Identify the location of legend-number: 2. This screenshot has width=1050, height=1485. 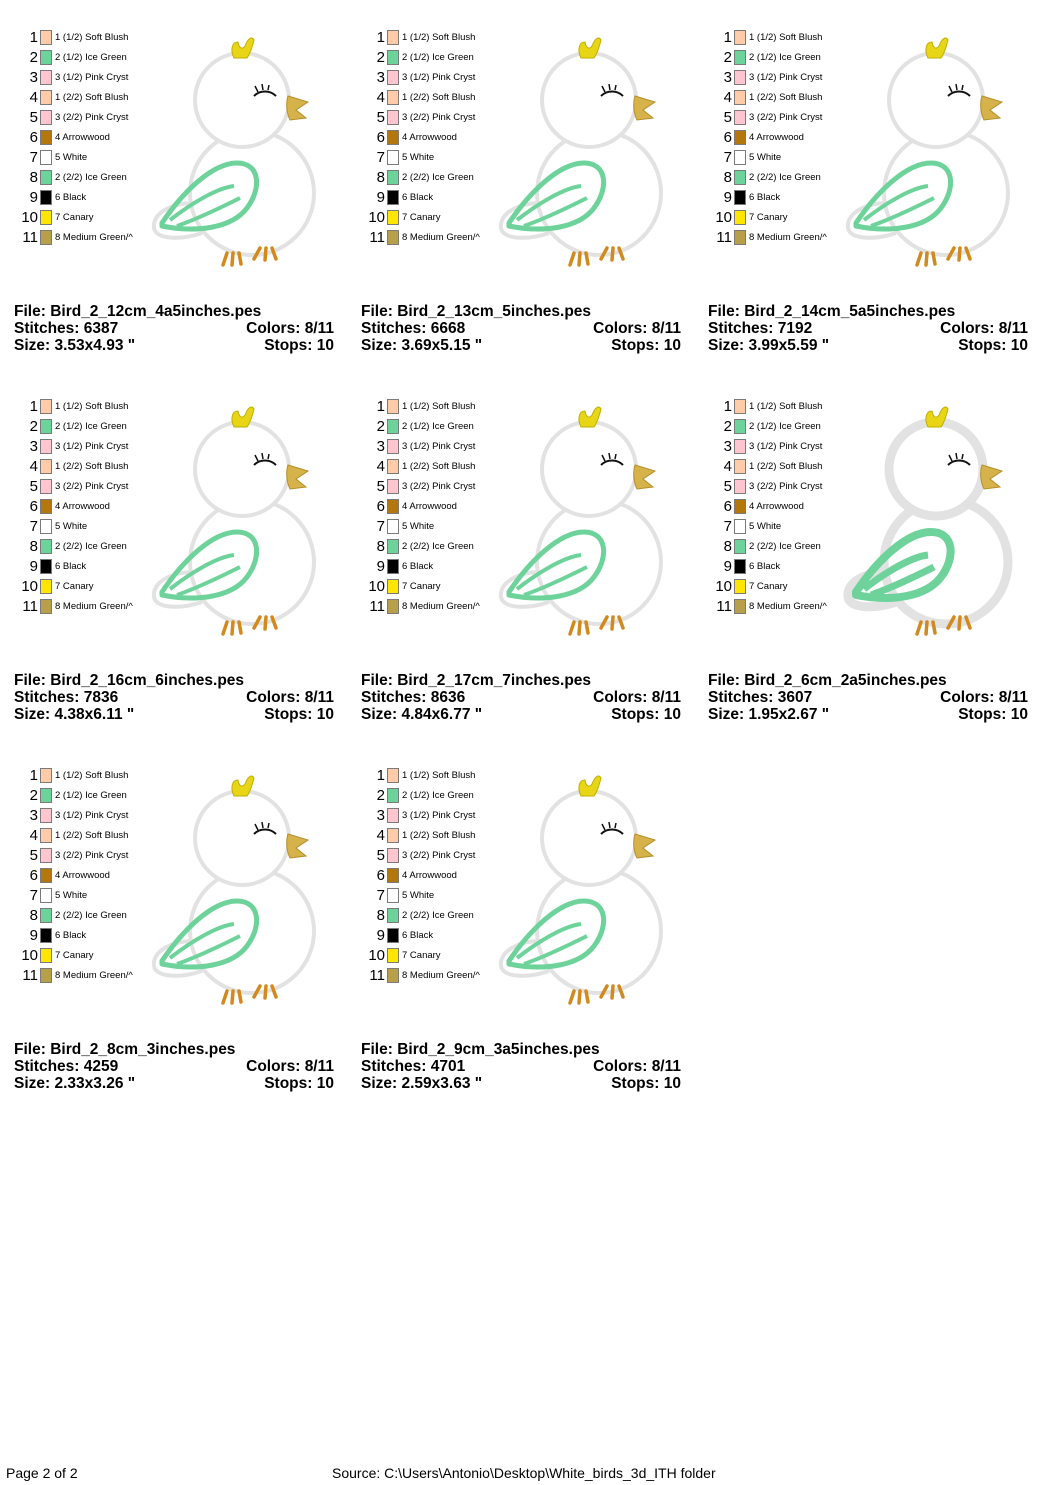
(727, 57).